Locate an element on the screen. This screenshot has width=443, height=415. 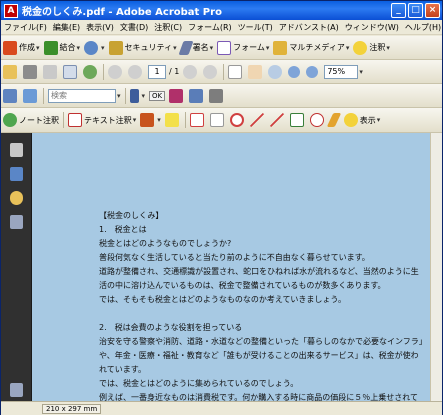
zoom-select: 75% is located at coordinates (343, 72).